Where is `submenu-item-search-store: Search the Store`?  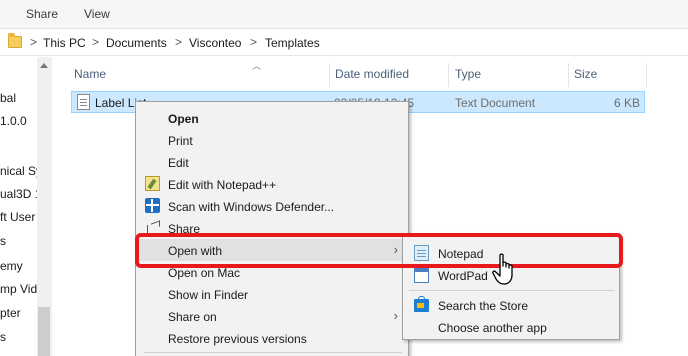 submenu-item-search-store: Search the Store is located at coordinates (511, 305).